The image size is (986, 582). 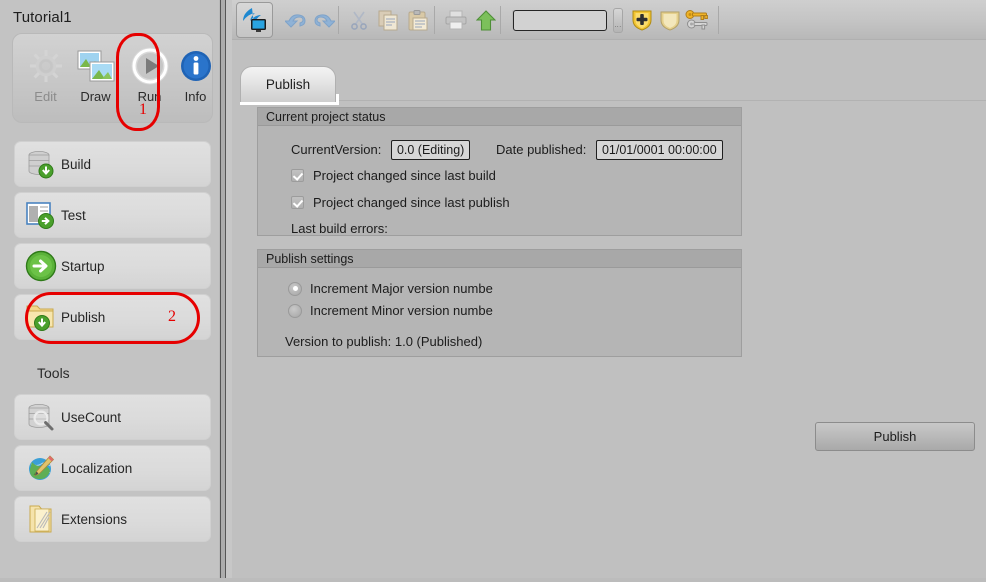 What do you see at coordinates (697, 20) in the screenshot?
I see `keys-icon` at bounding box center [697, 20].